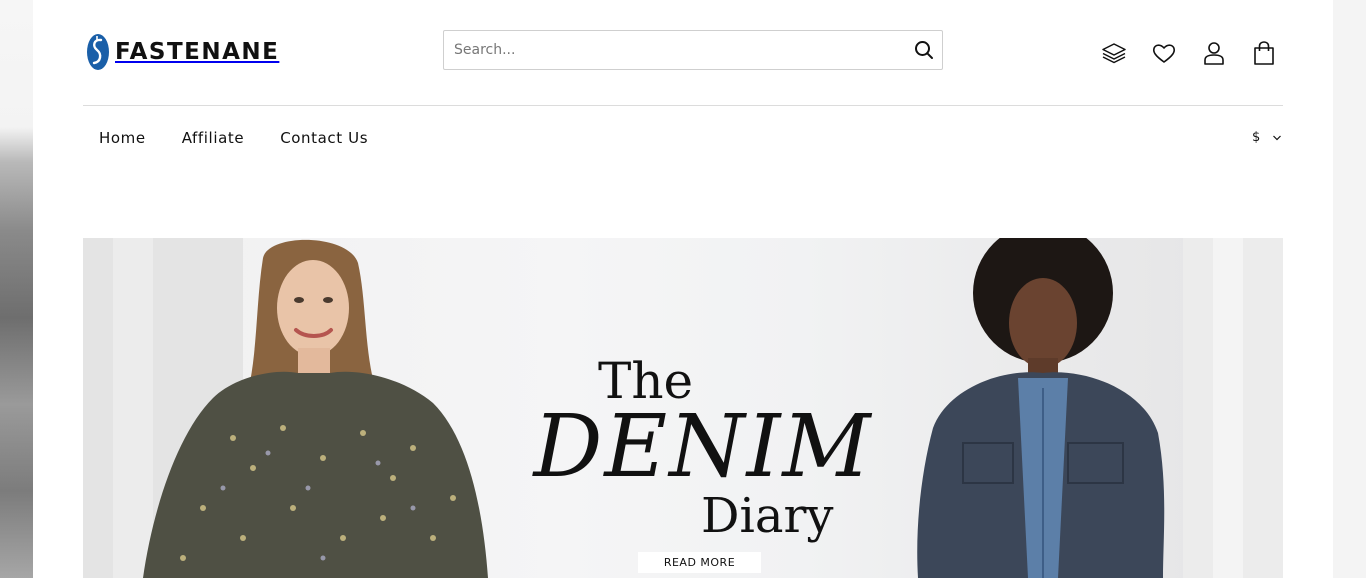 The image size is (1366, 578). I want to click on user-icon, so click(1214, 53).